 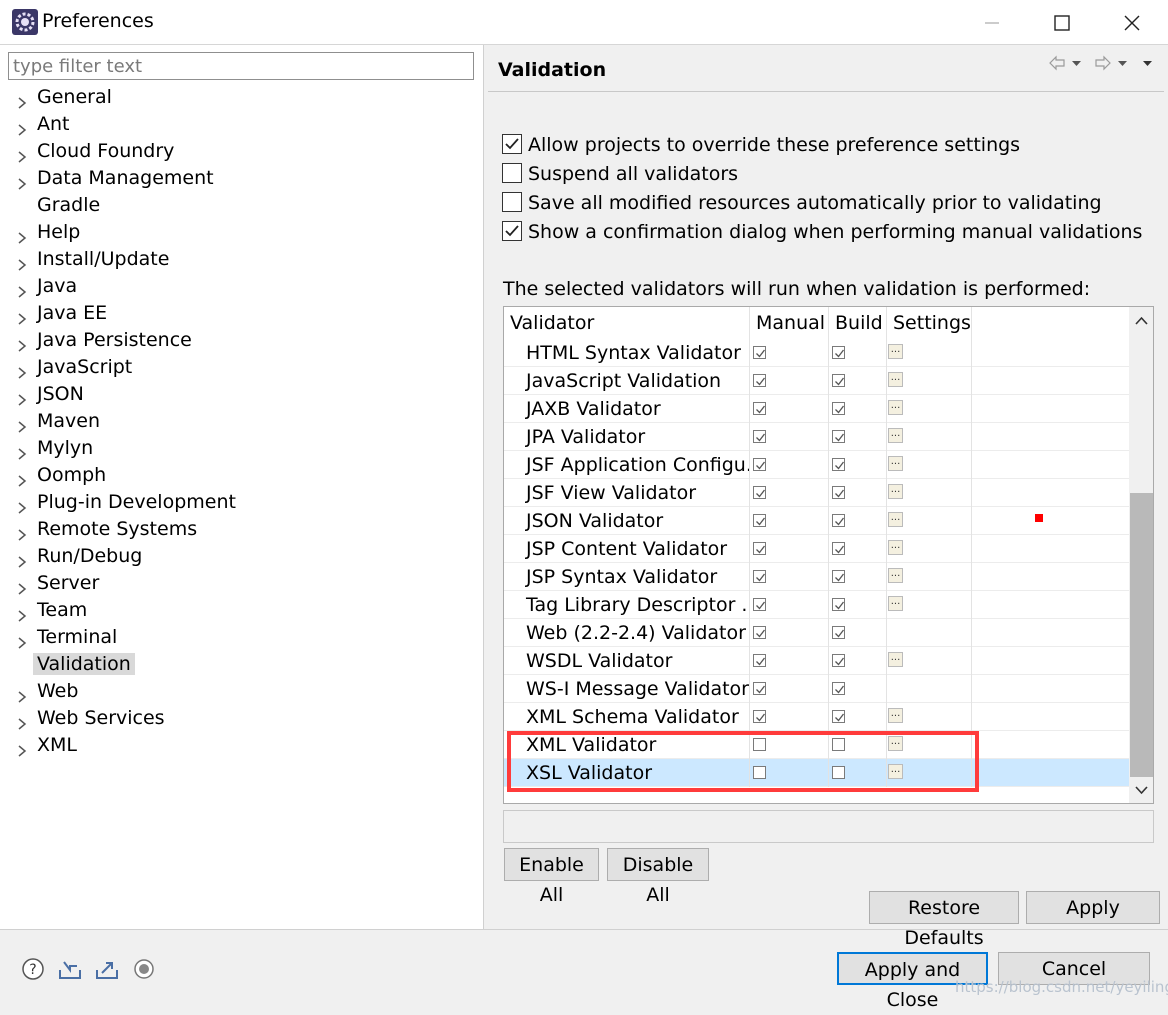 What do you see at coordinates (944, 920) in the screenshot?
I see `restore-defaults-button: Restore Defaults` at bounding box center [944, 920].